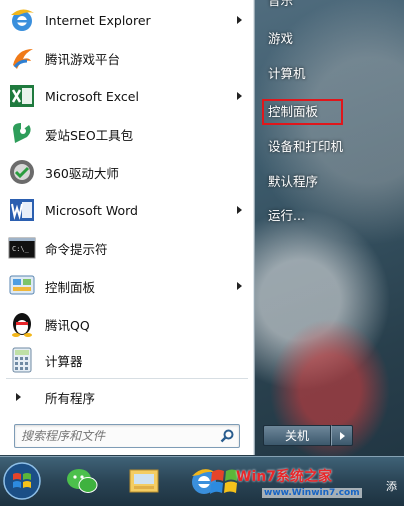 The height and width of the screenshot is (506, 404). Describe the element at coordinates (280, 4) in the screenshot. I see `right-link-music: 音乐` at that location.